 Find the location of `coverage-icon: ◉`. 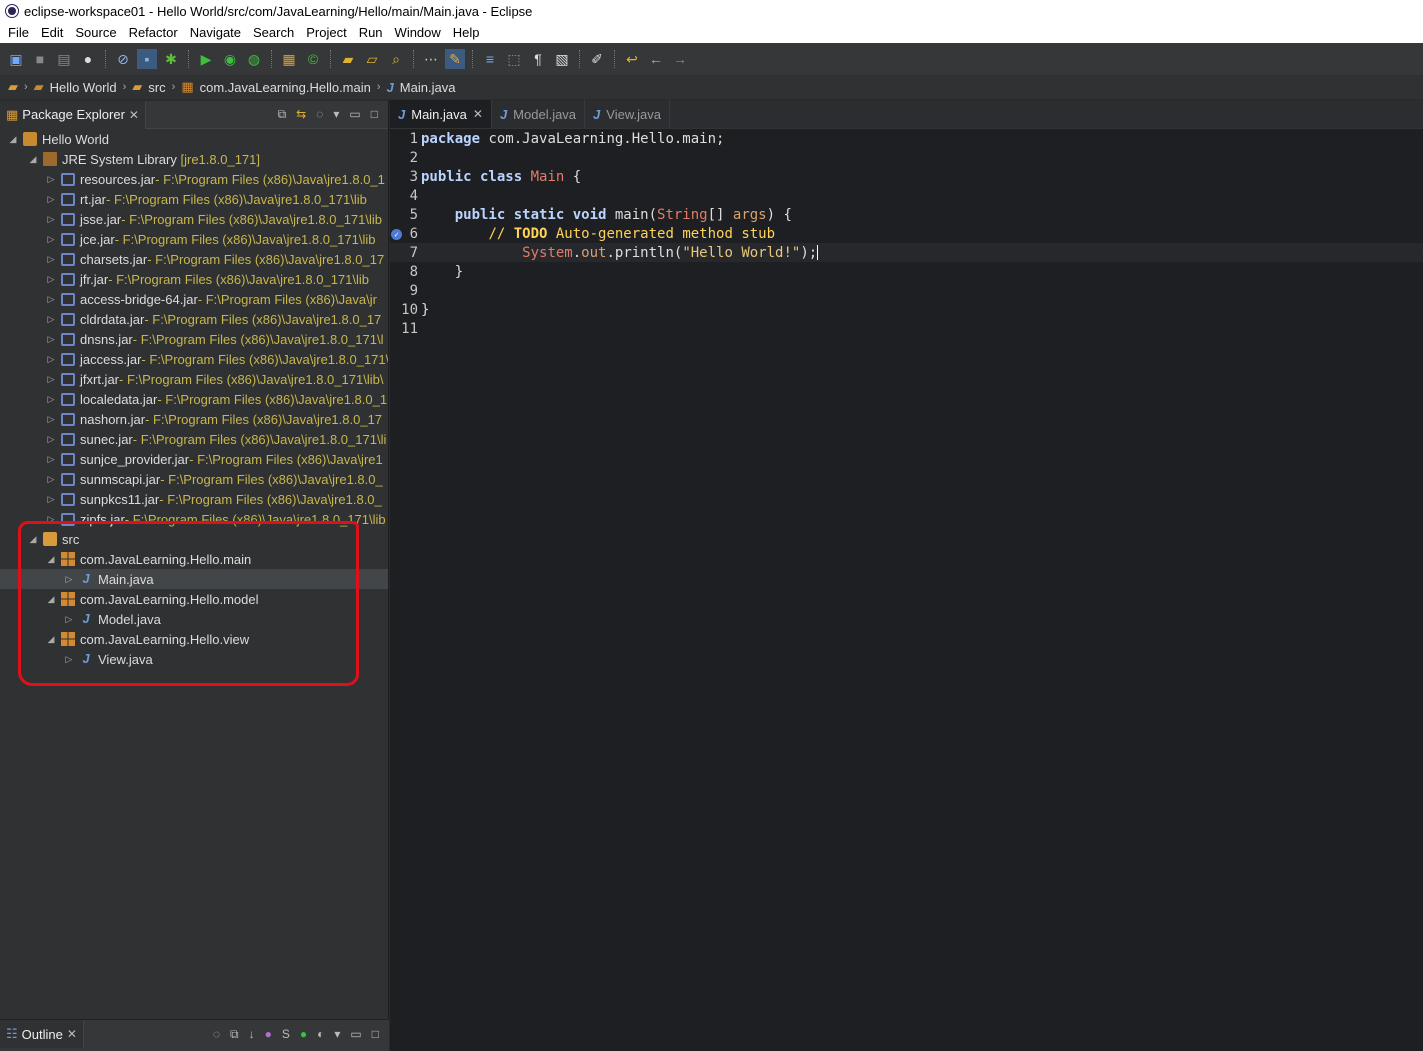

coverage-icon: ◉ is located at coordinates (230, 59).